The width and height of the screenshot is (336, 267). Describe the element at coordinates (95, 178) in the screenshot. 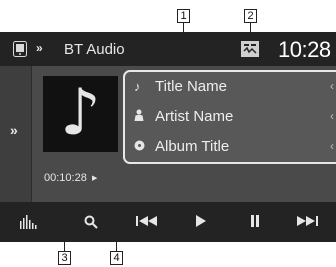

I see `play-status-icon: ▶` at that location.